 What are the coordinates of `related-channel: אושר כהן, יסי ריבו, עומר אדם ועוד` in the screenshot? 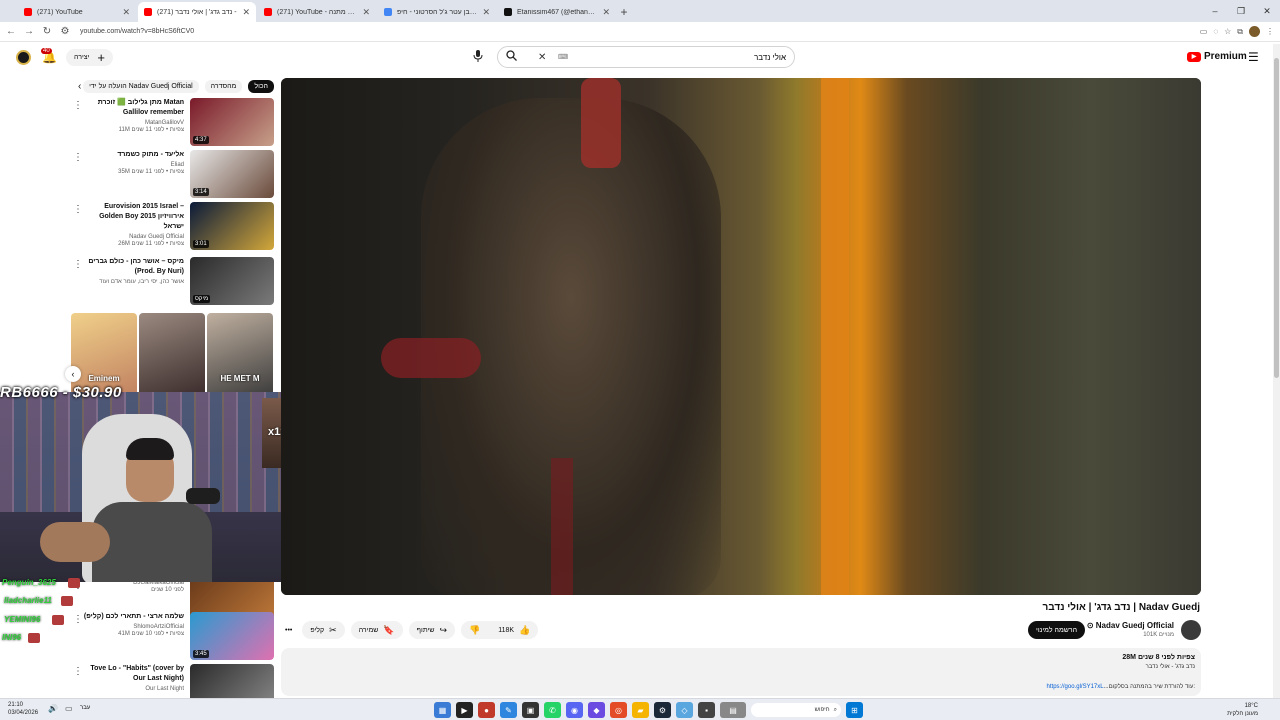 It's located at (132, 282).